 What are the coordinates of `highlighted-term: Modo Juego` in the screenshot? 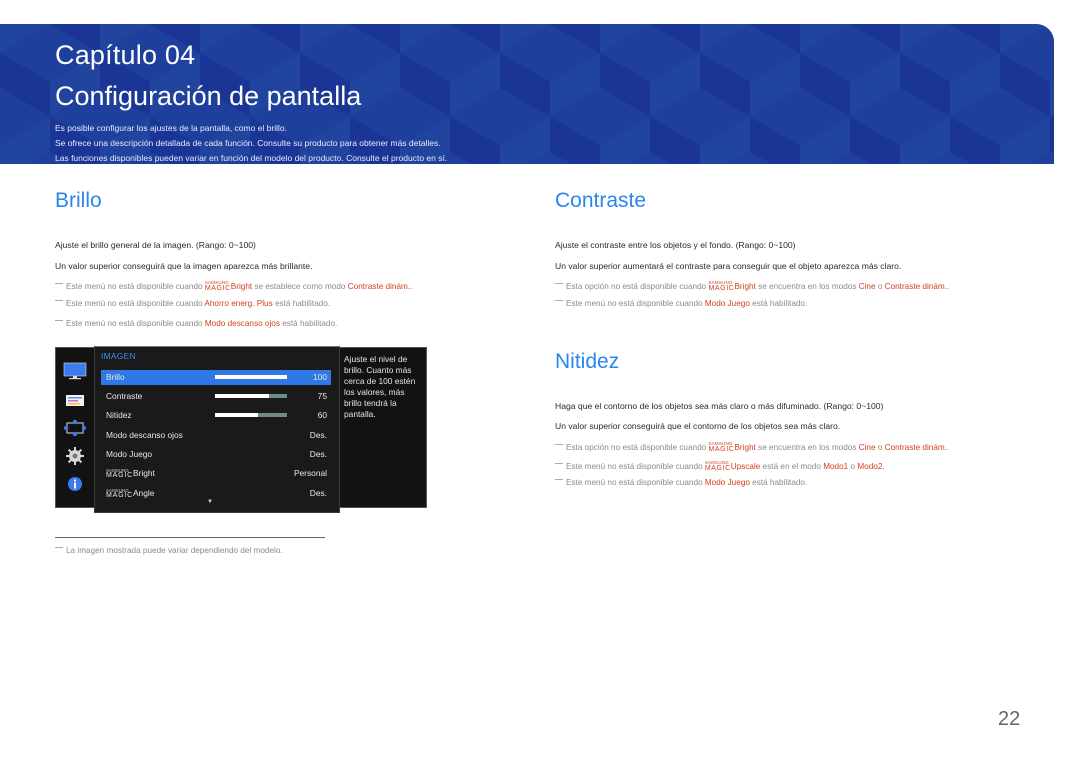 It's located at (727, 482).